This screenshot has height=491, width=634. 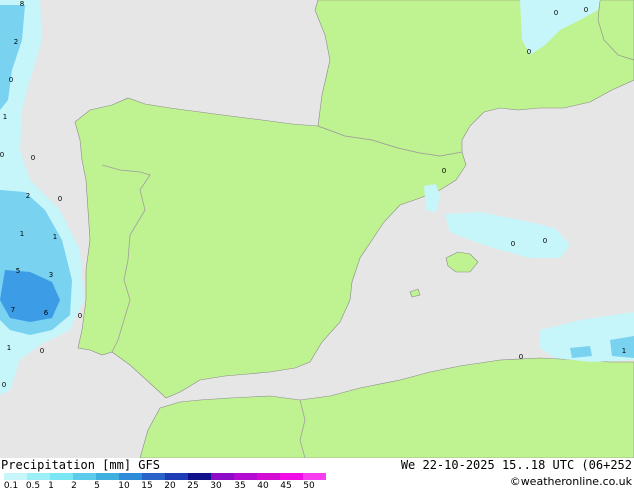 I want to click on color-scale, so click(x=165, y=476).